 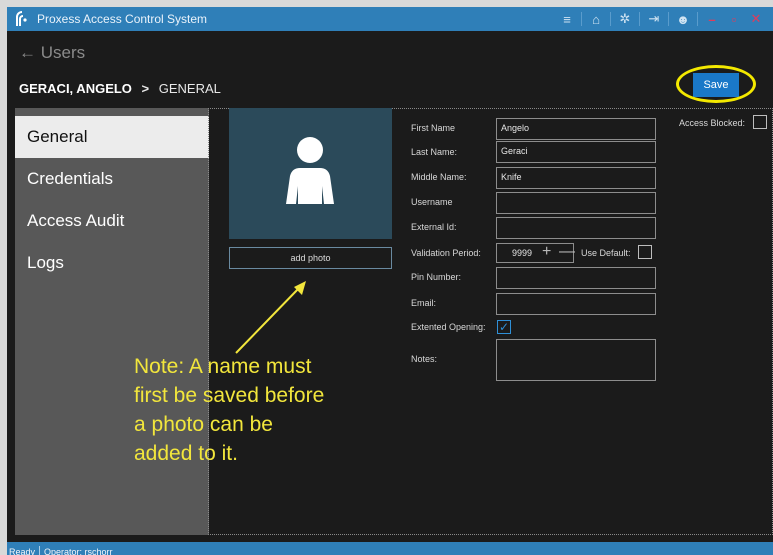 I want to click on home-icon: ⌂, so click(x=596, y=19).